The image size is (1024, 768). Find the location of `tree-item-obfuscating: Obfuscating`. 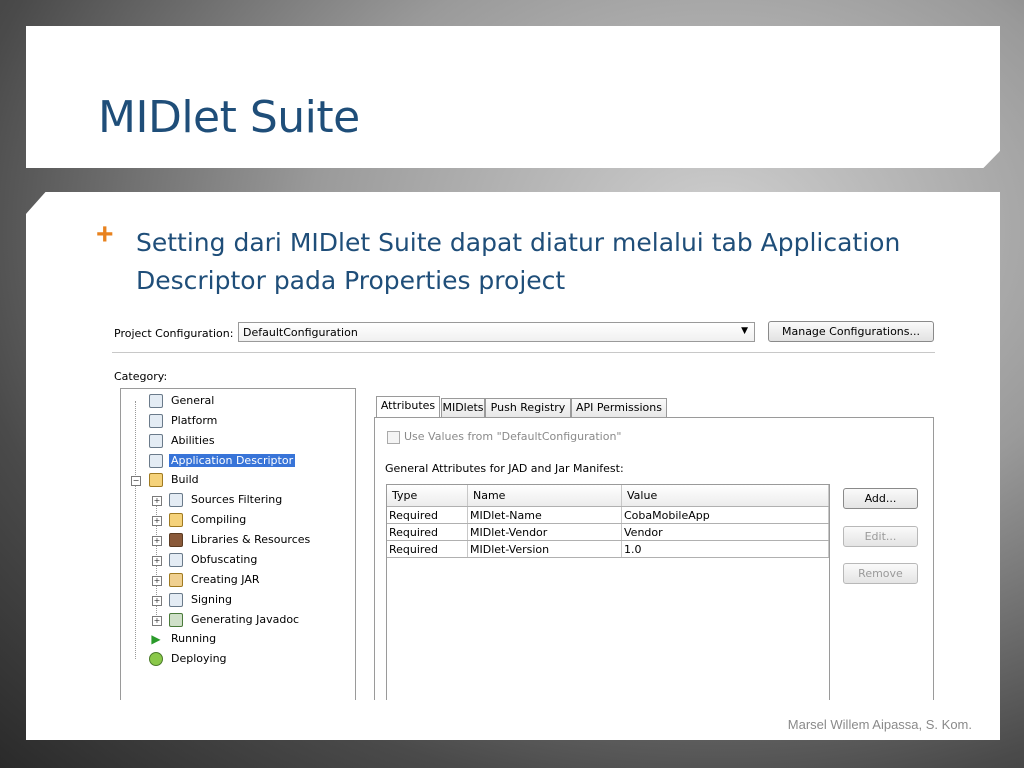

tree-item-obfuscating: Obfuscating is located at coordinates (214, 560).